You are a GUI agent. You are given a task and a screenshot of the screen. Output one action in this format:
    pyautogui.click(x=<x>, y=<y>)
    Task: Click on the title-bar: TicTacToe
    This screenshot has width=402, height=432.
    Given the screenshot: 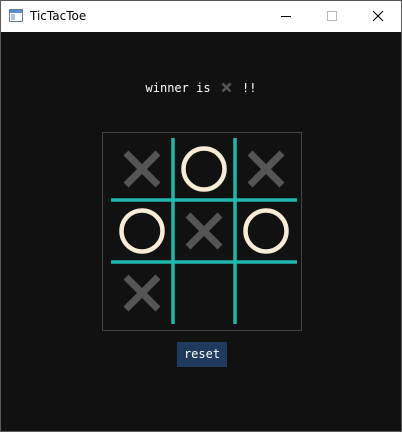 What is the action you would take?
    pyautogui.click(x=201, y=16)
    